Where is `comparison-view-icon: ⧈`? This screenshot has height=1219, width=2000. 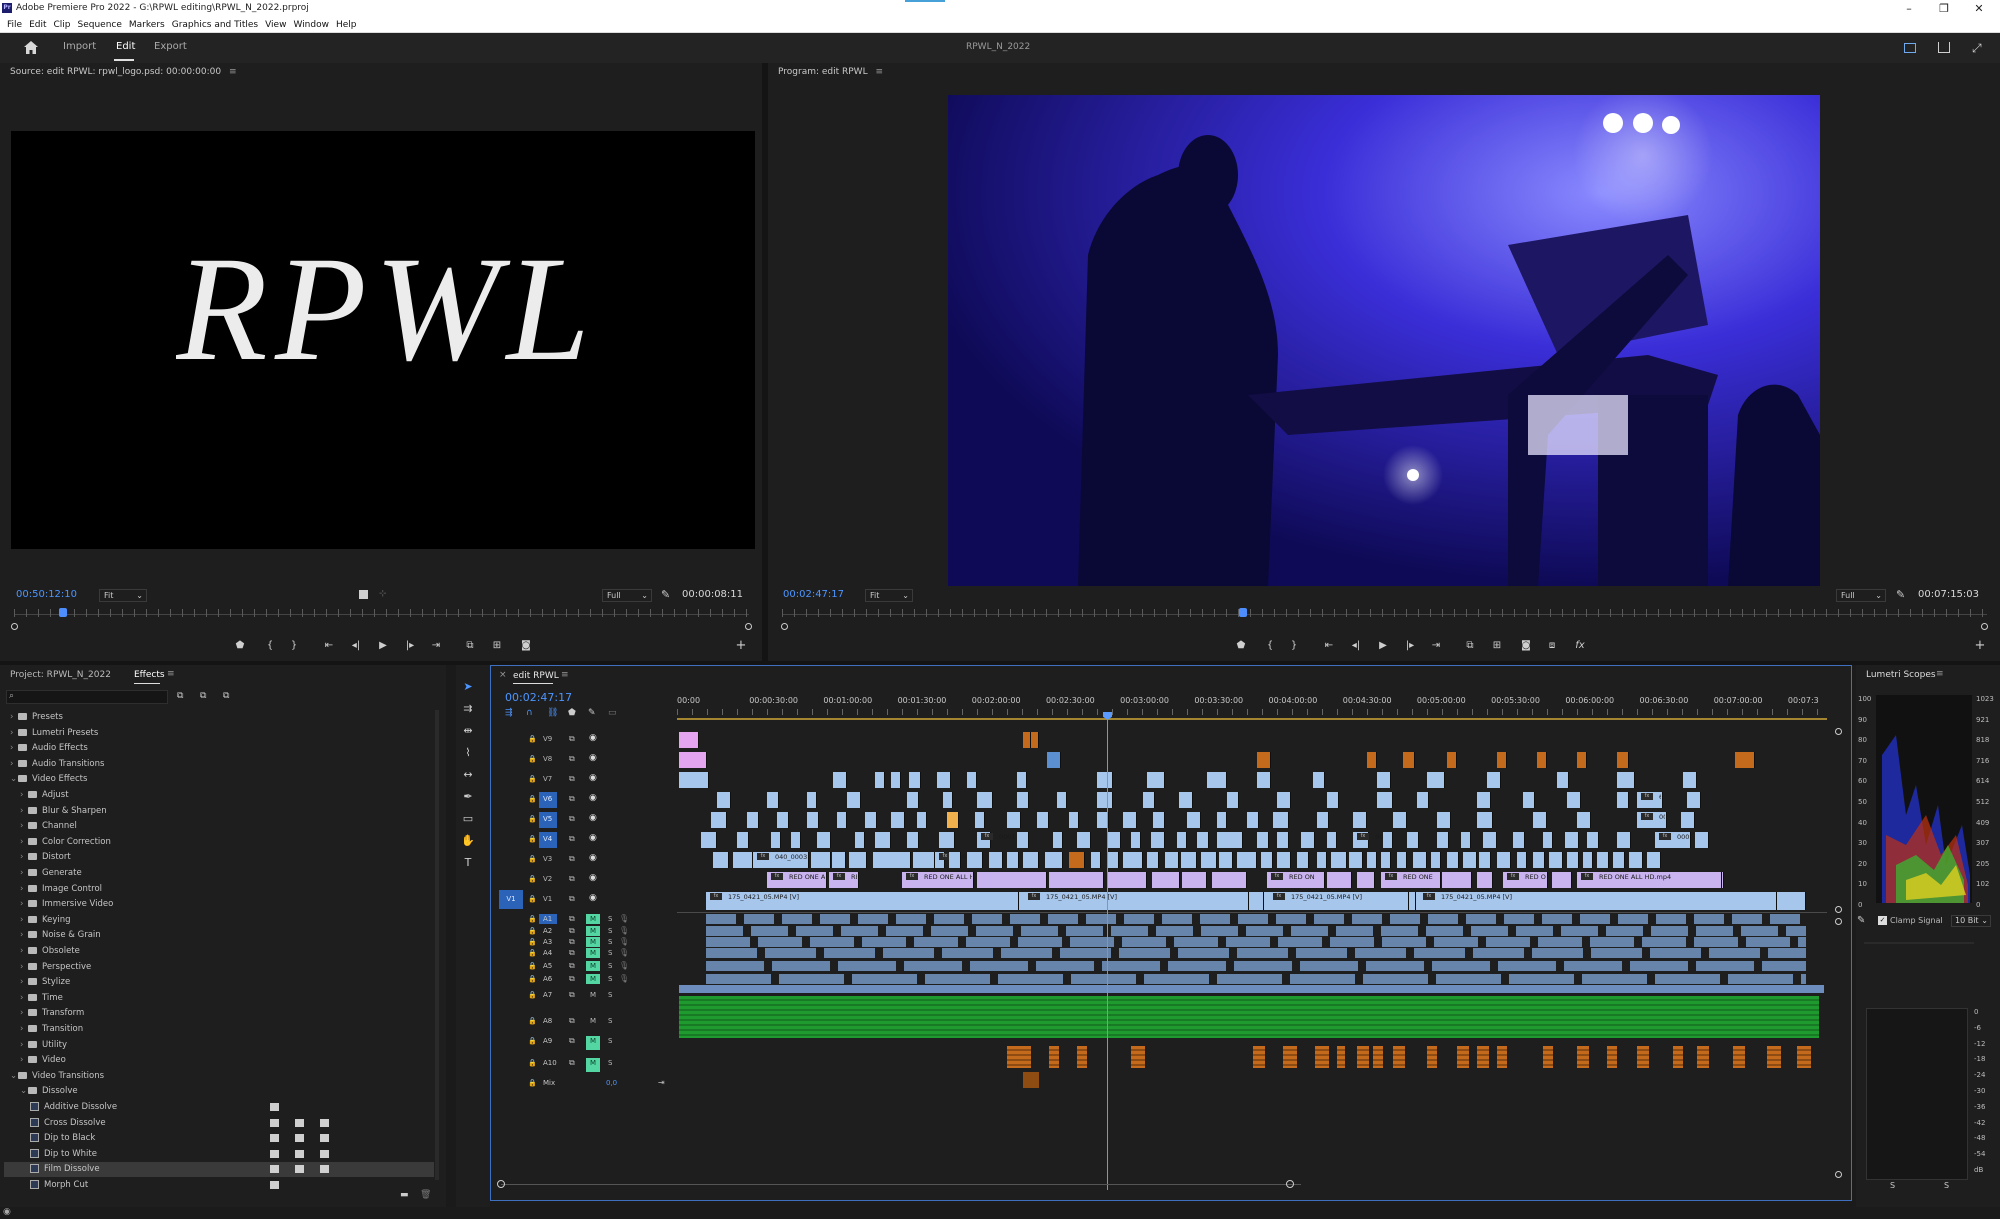
comparison-view-icon: ⧈ is located at coordinates (1552, 645).